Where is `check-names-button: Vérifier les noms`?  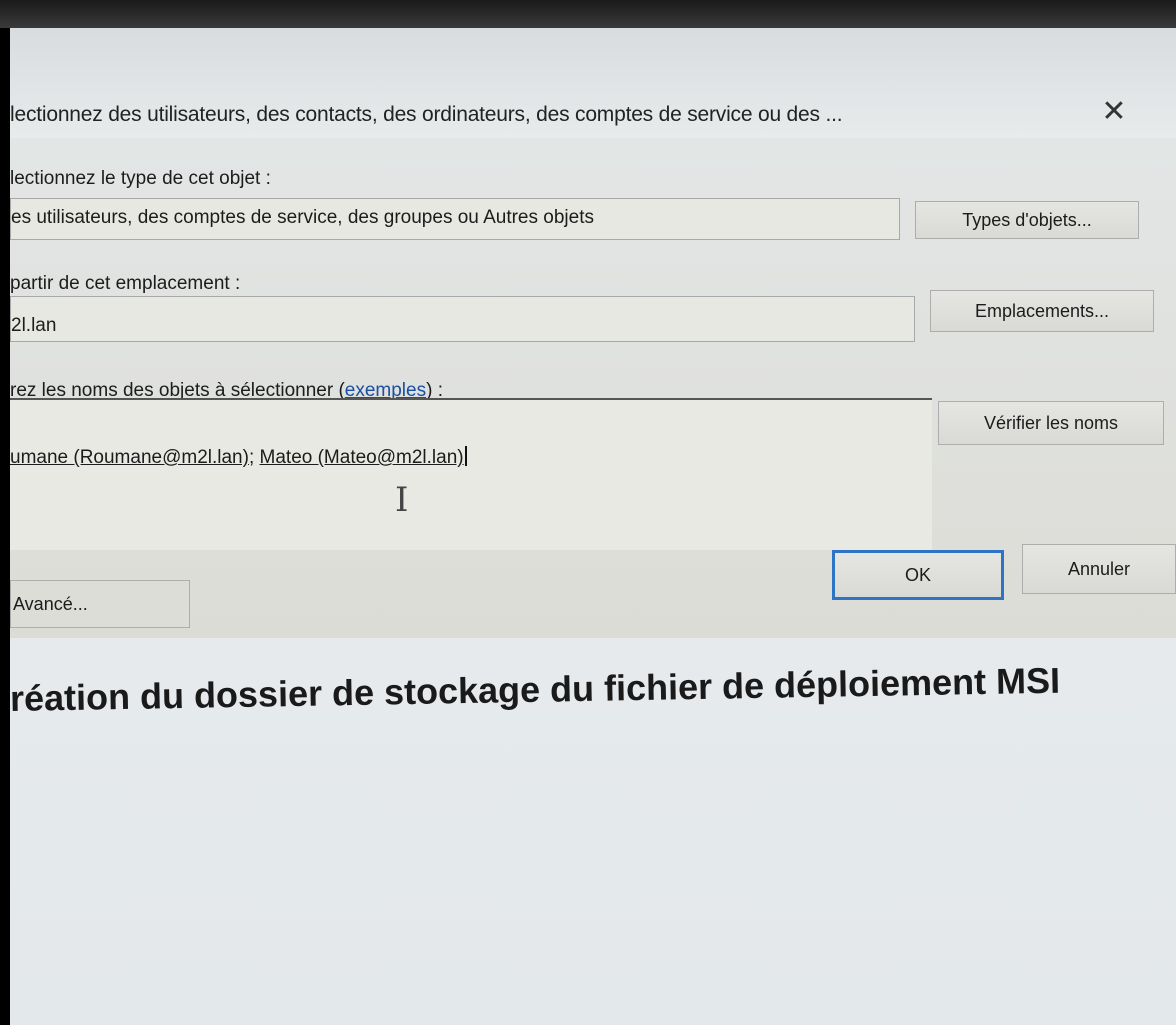
check-names-button: Vérifier les noms is located at coordinates (1051, 423).